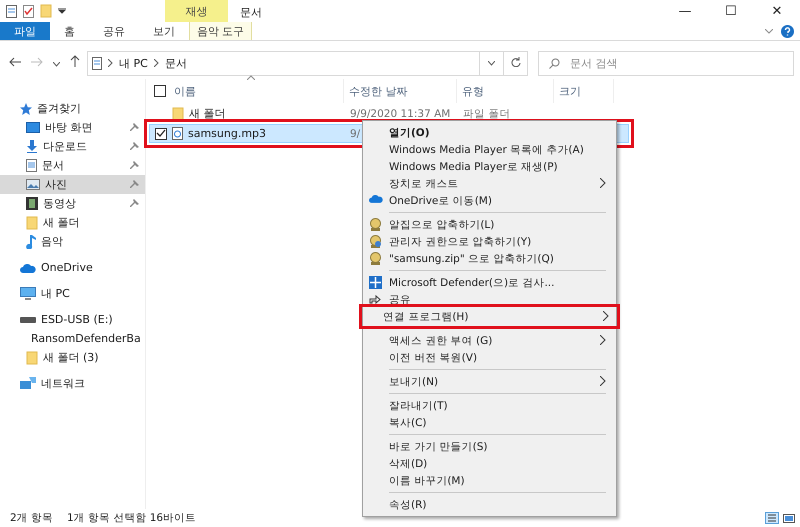 This screenshot has height=527, width=800. What do you see at coordinates (177, 133) in the screenshot?
I see `audio-file-icon` at bounding box center [177, 133].